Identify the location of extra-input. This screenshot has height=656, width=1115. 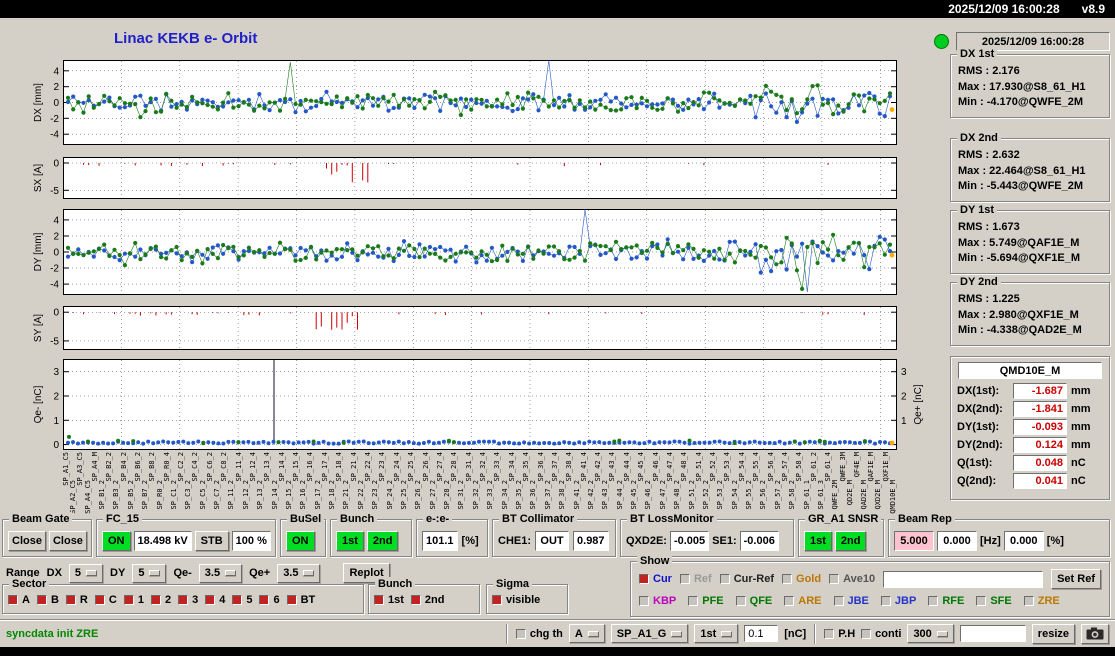
(992, 633).